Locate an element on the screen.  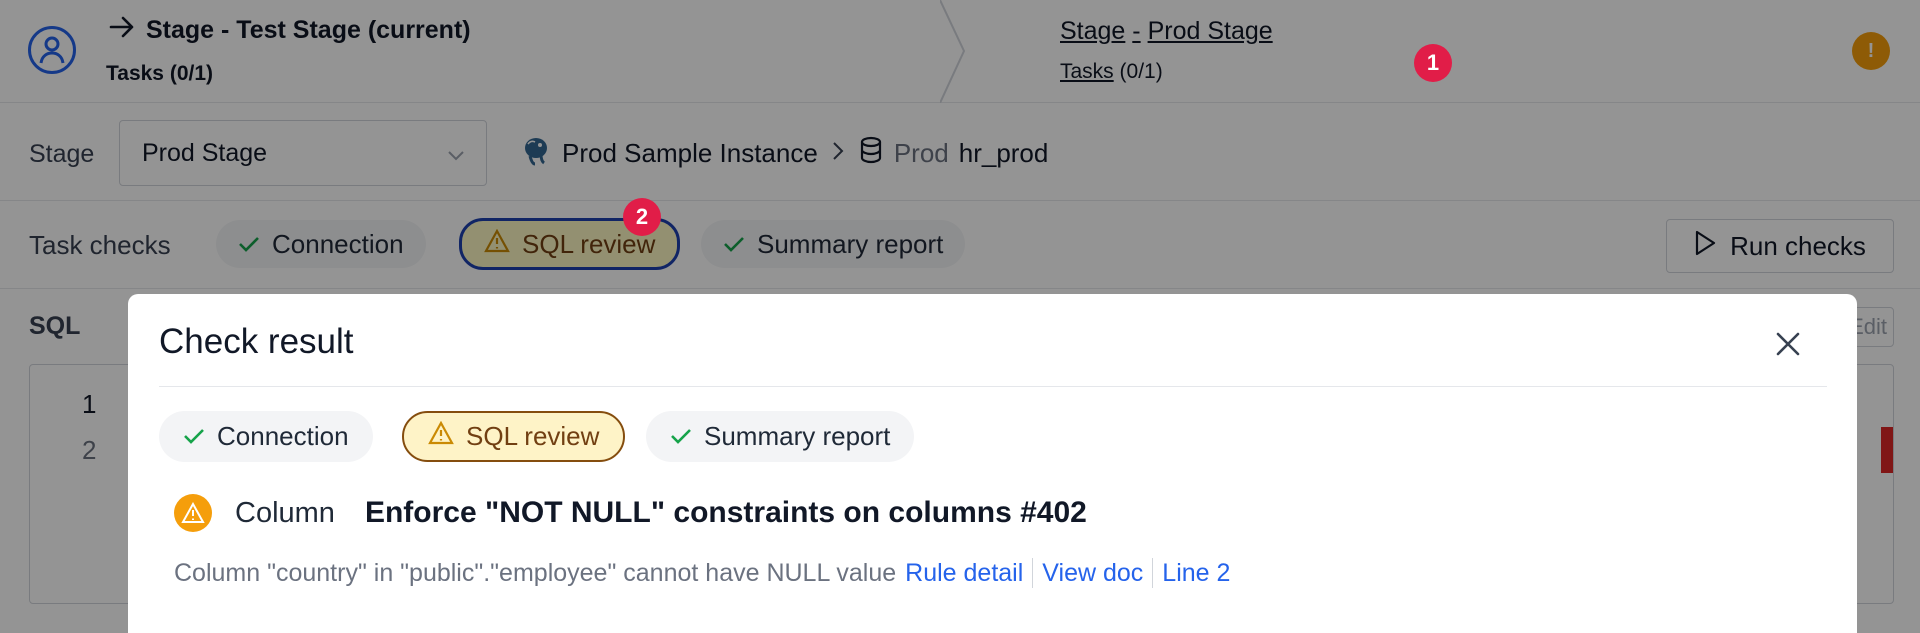
warning-circle-icon is located at coordinates (193, 513).